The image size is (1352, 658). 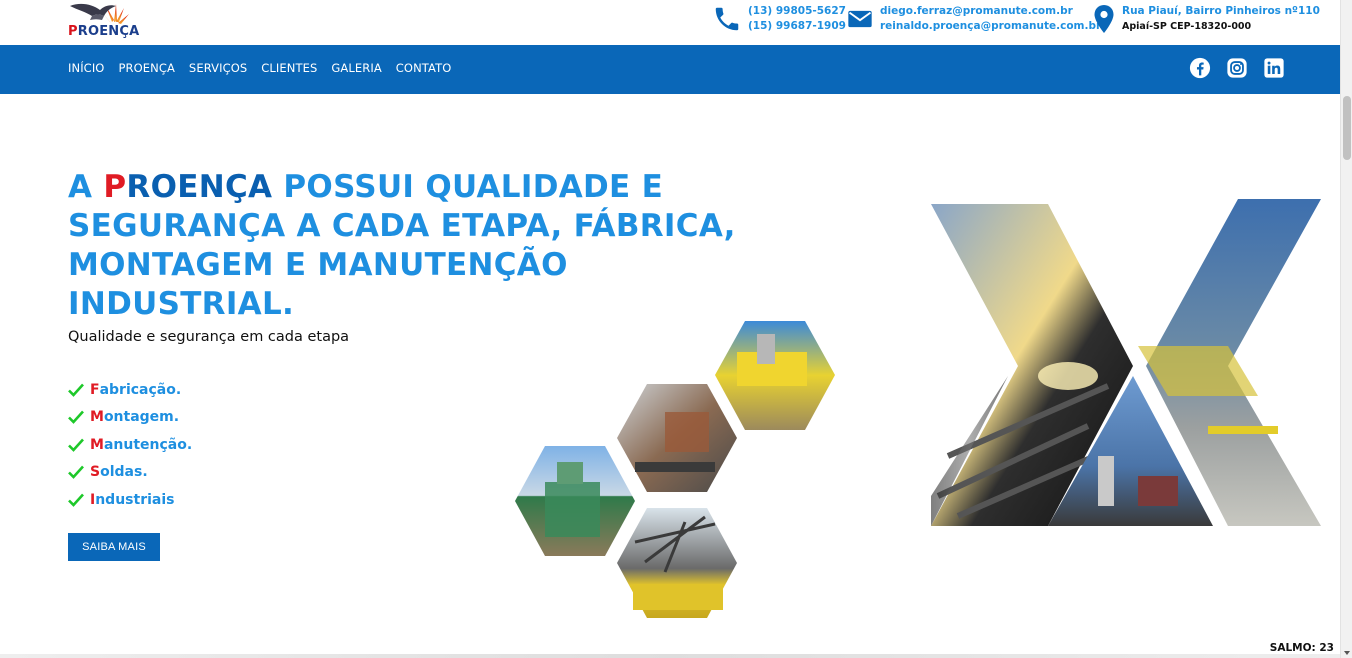 What do you see at coordinates (1237, 68) in the screenshot?
I see `instagram-icon` at bounding box center [1237, 68].